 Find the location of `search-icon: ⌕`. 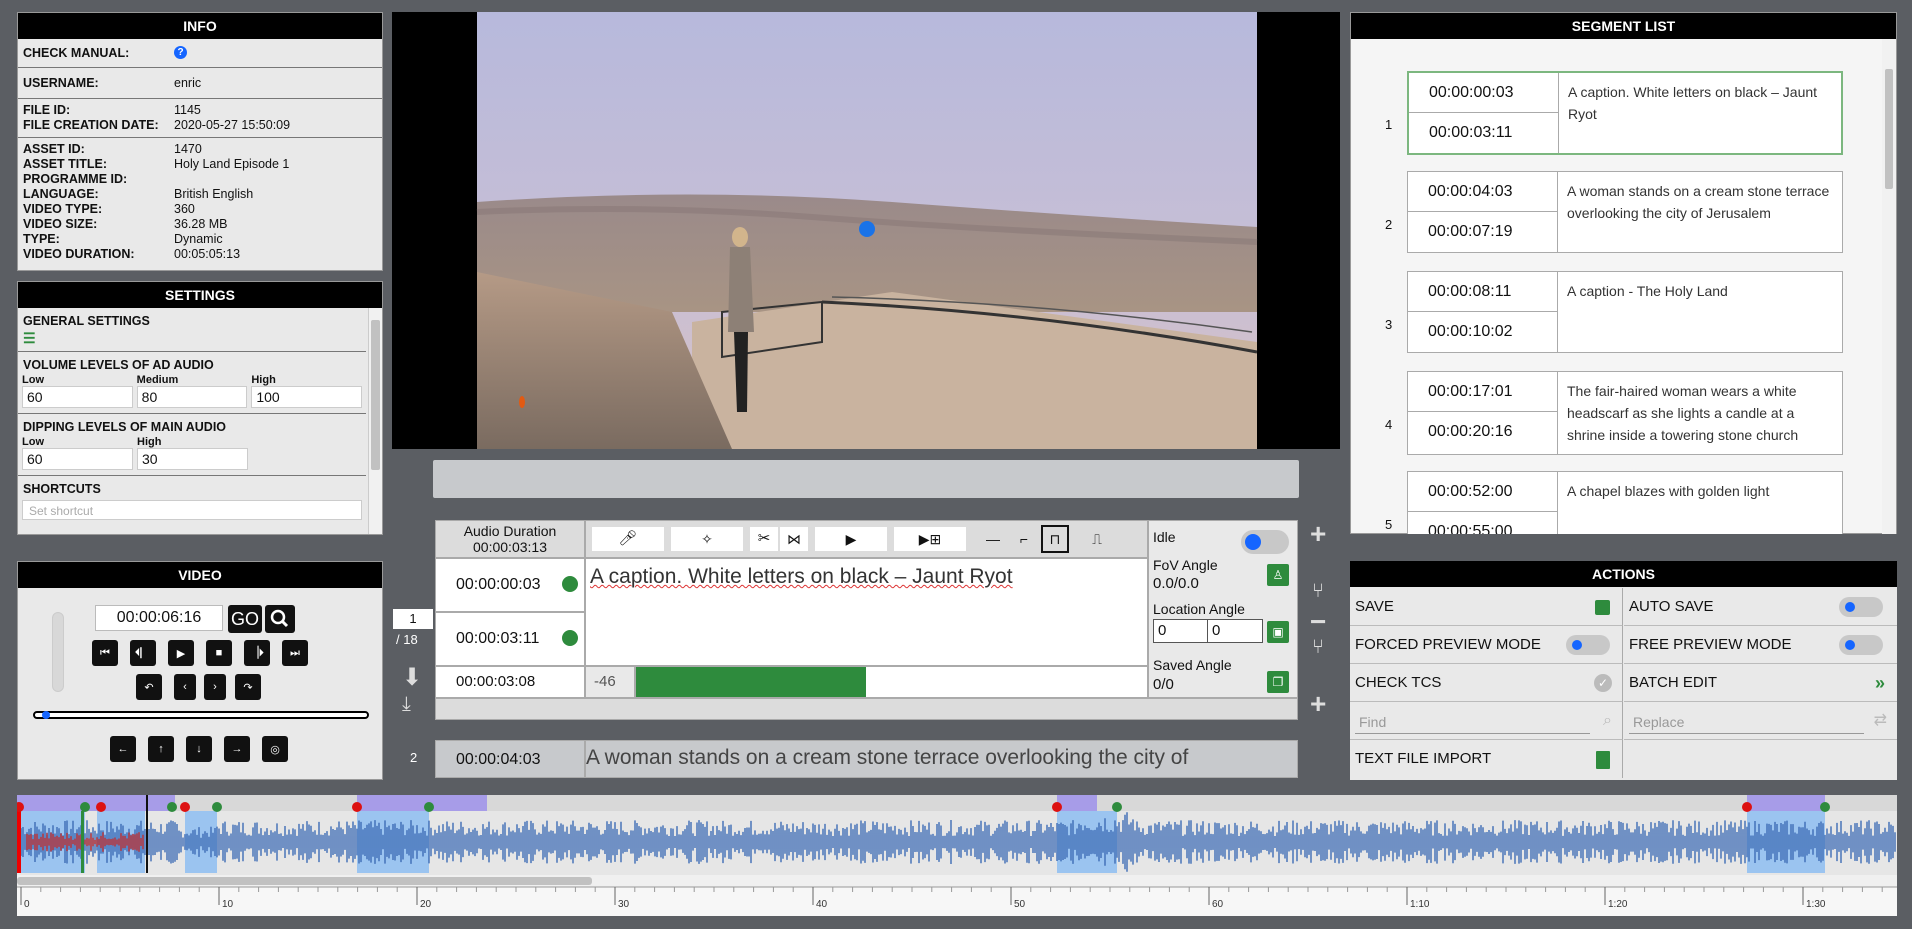

search-icon: ⌕ is located at coordinates (1607, 721).